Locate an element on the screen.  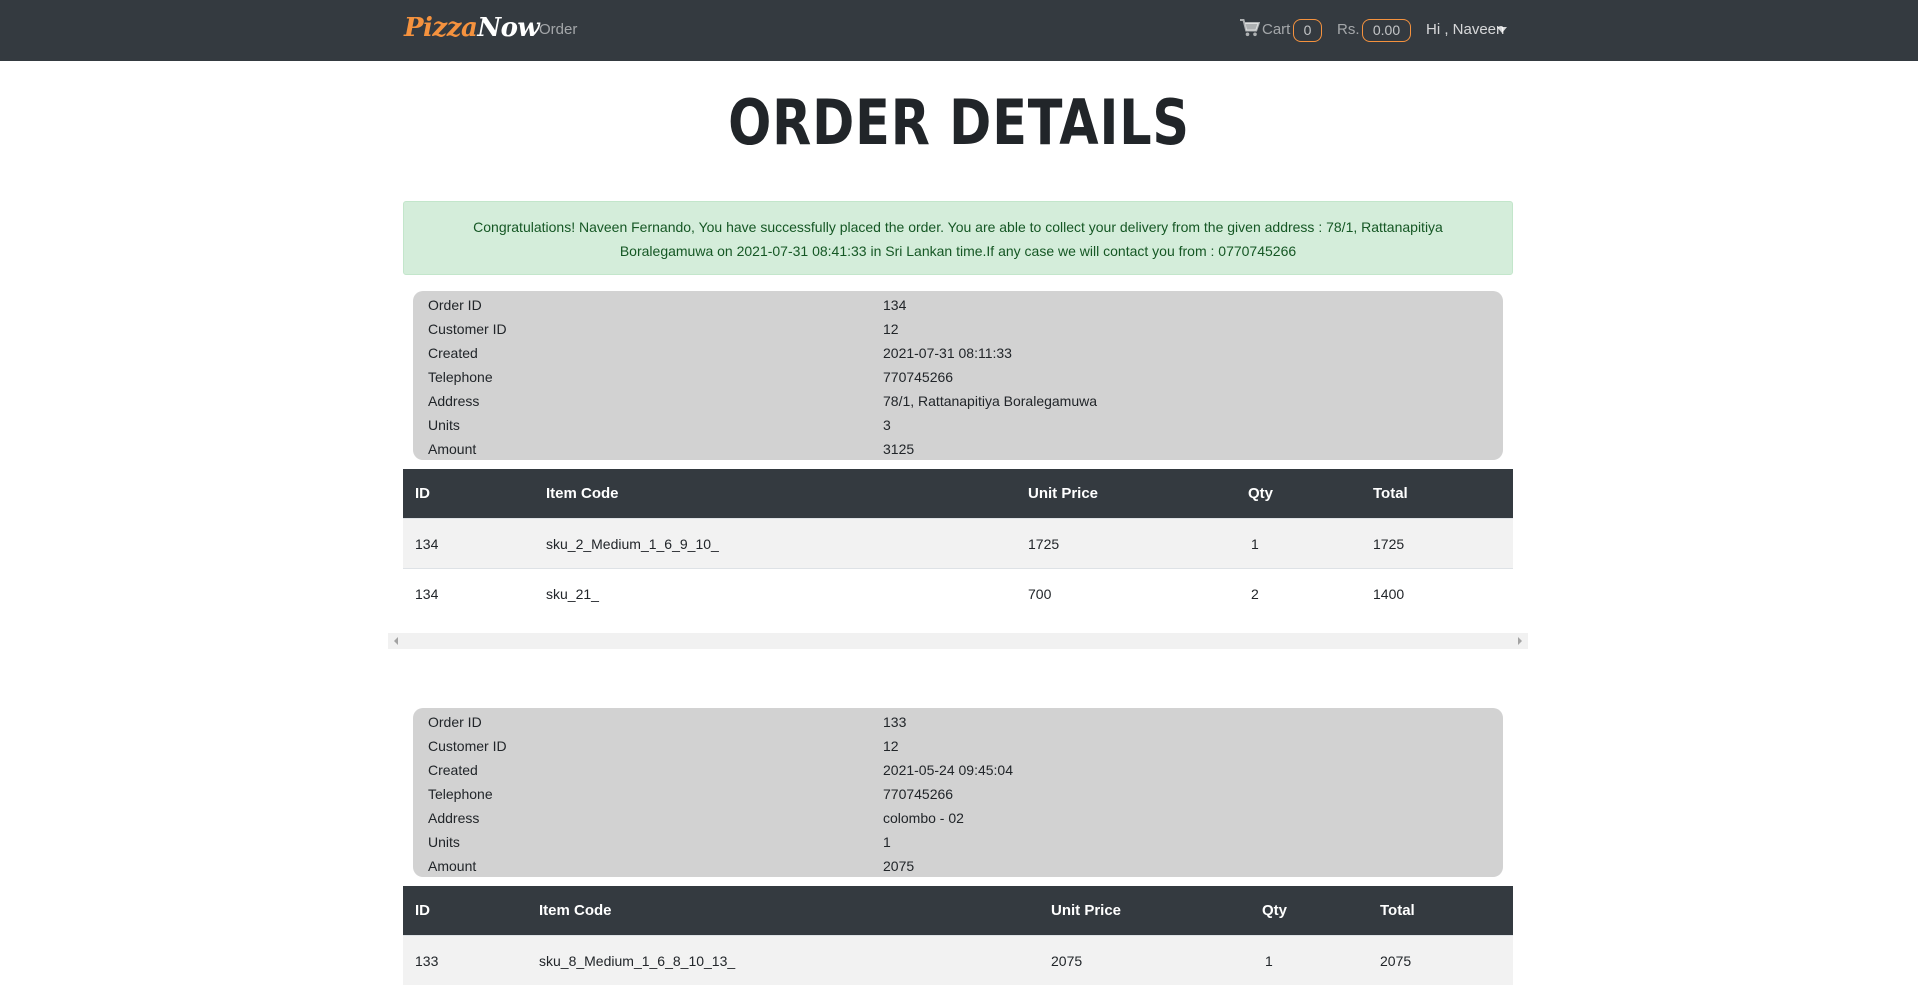
cell-qty: 2 is located at coordinates (1255, 594).